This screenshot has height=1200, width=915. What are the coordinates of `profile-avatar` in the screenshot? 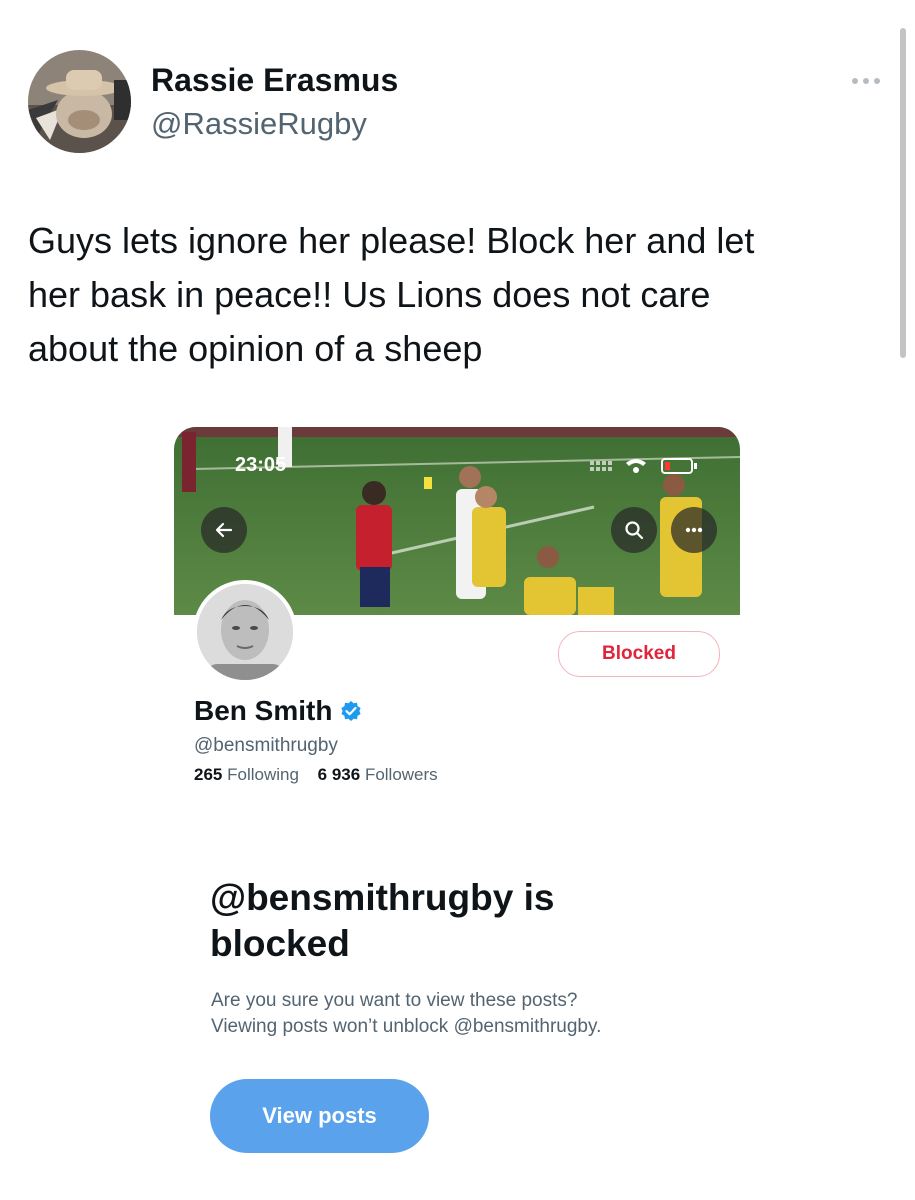 It's located at (245, 632).